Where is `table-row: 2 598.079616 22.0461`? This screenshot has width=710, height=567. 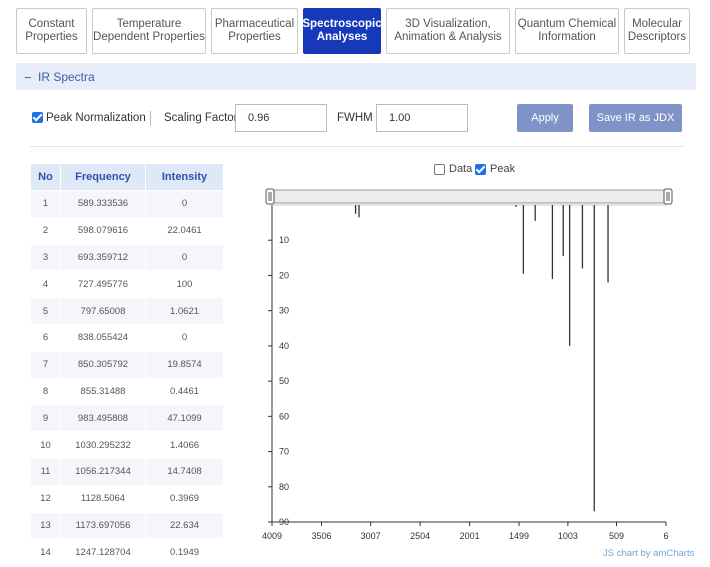 table-row: 2 598.079616 22.0461 is located at coordinates (127, 230).